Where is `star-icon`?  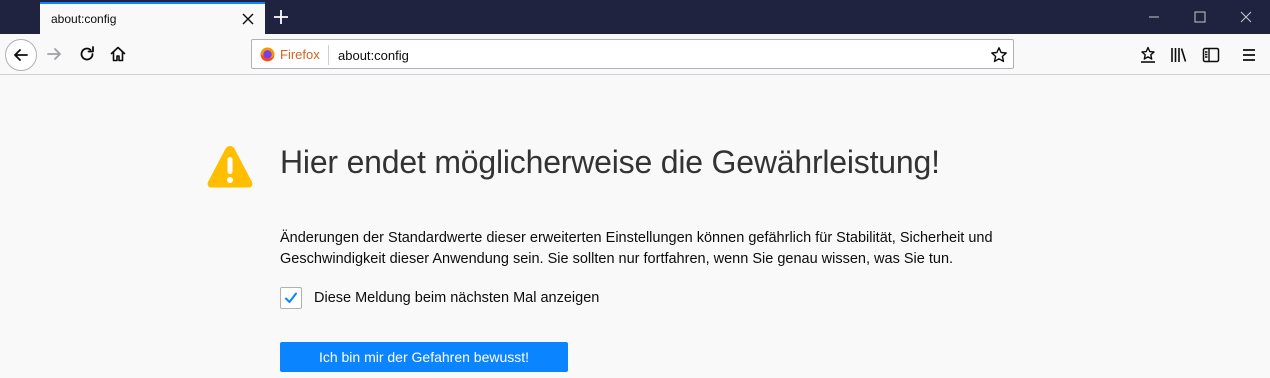 star-icon is located at coordinates (999, 55).